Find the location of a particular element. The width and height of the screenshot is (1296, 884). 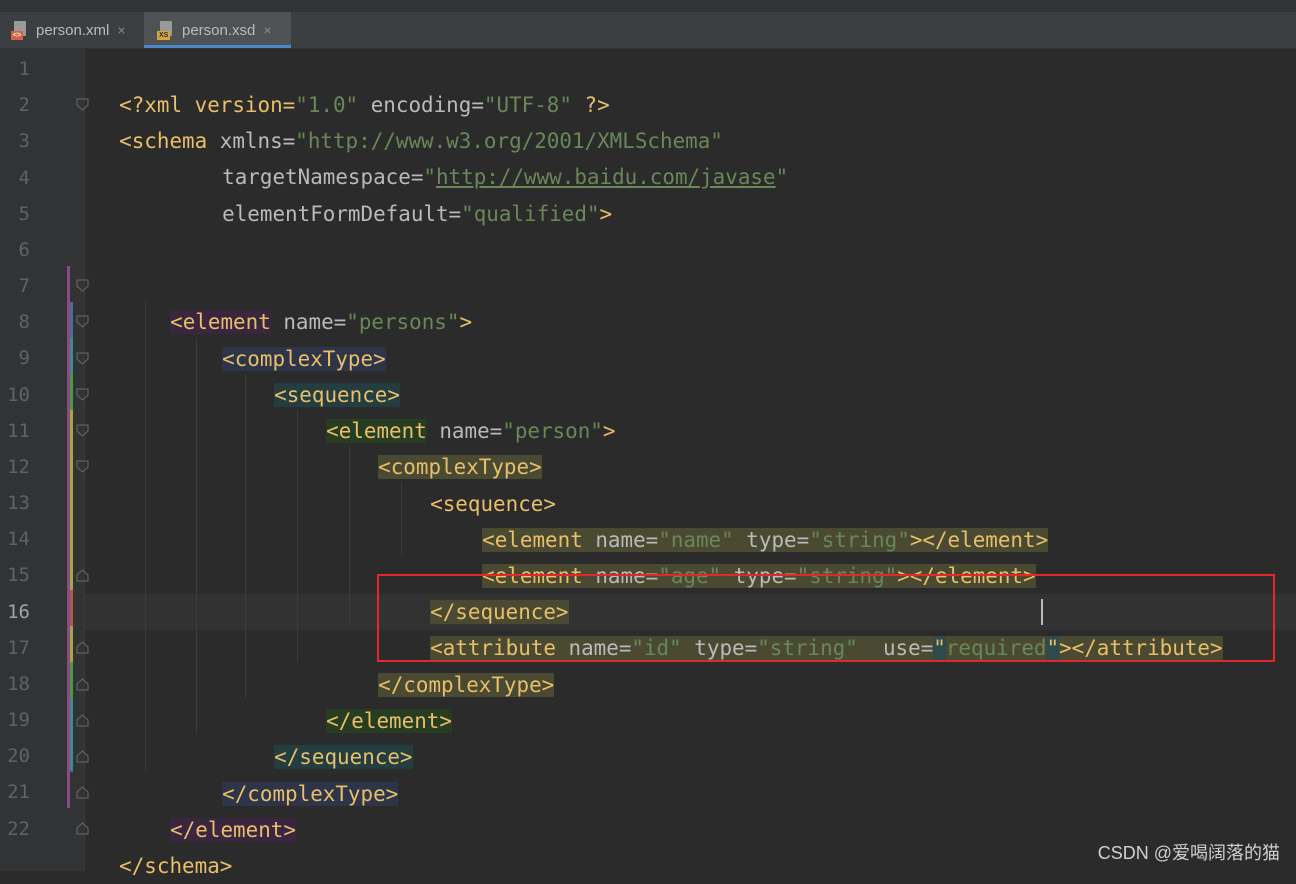

code-line-10: <element name="person"> is located at coordinates (458, 410).